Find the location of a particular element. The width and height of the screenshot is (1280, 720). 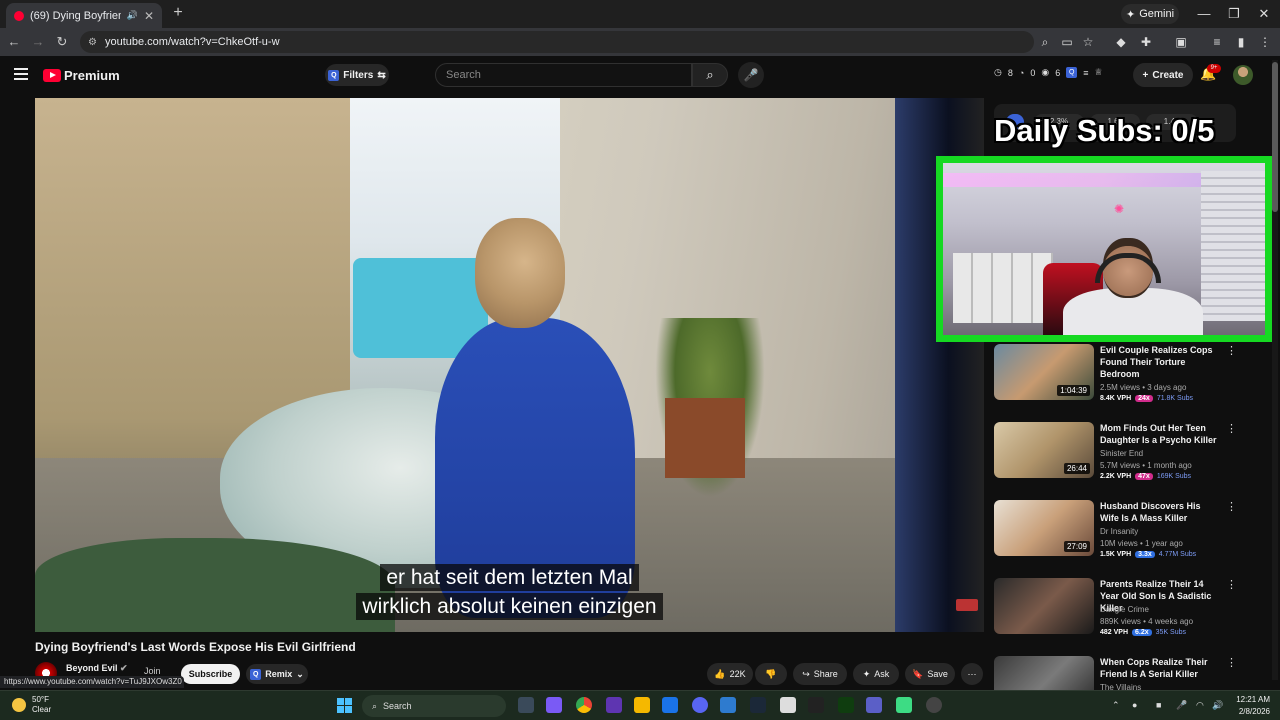

speaker-icon: 🔊 is located at coordinates (132, 15).